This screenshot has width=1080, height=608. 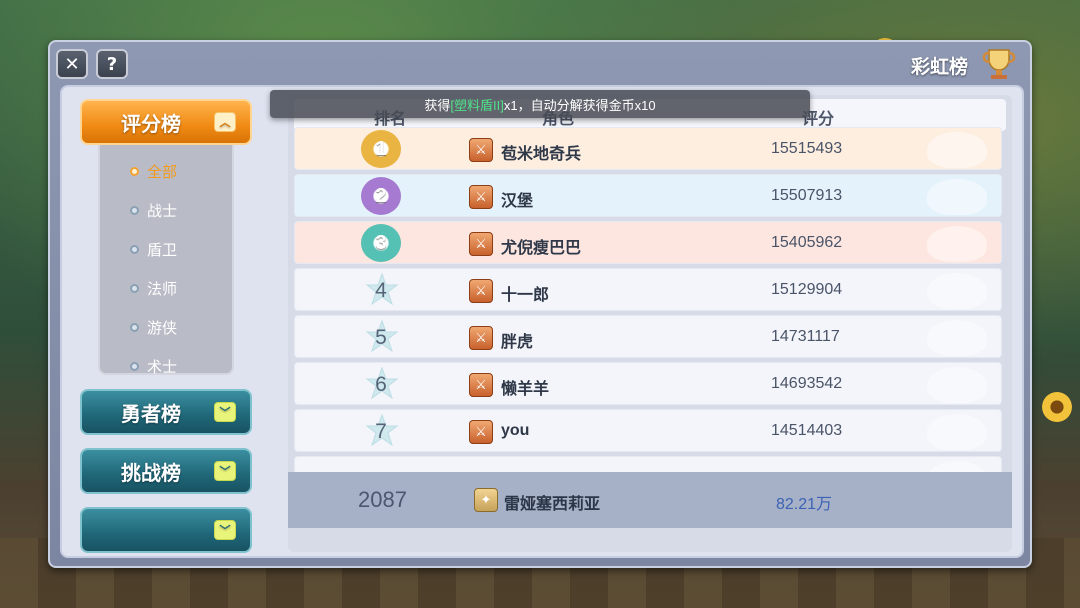 What do you see at coordinates (381, 149) in the screenshot?
I see `rank-medal-icon: 1` at bounding box center [381, 149].